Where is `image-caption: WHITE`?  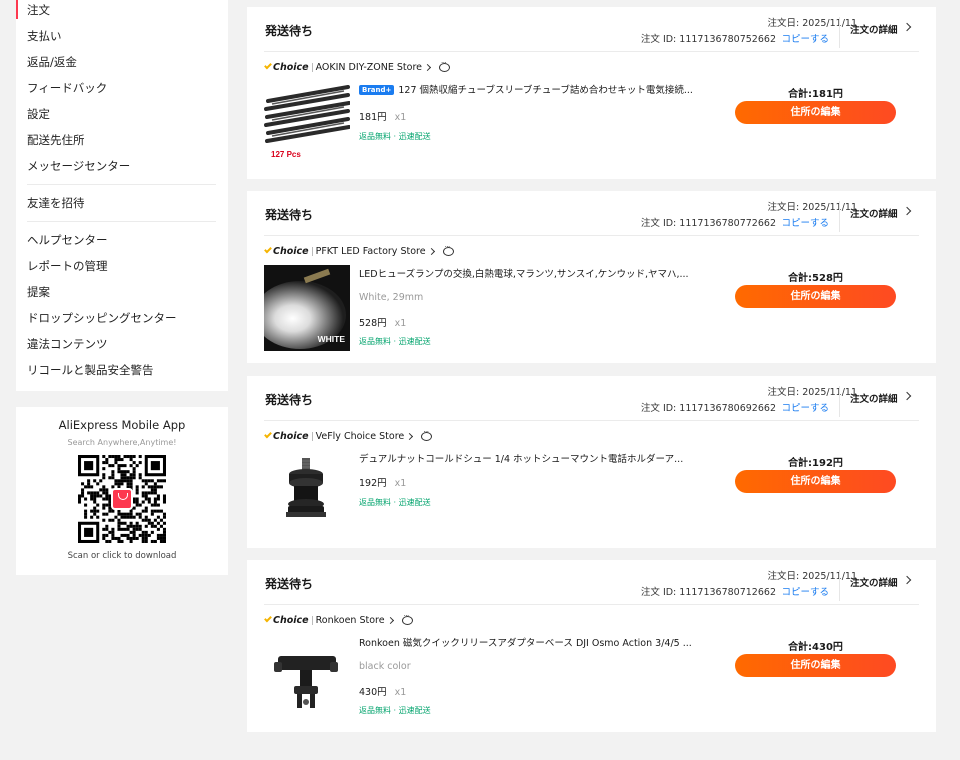 image-caption: WHITE is located at coordinates (331, 339).